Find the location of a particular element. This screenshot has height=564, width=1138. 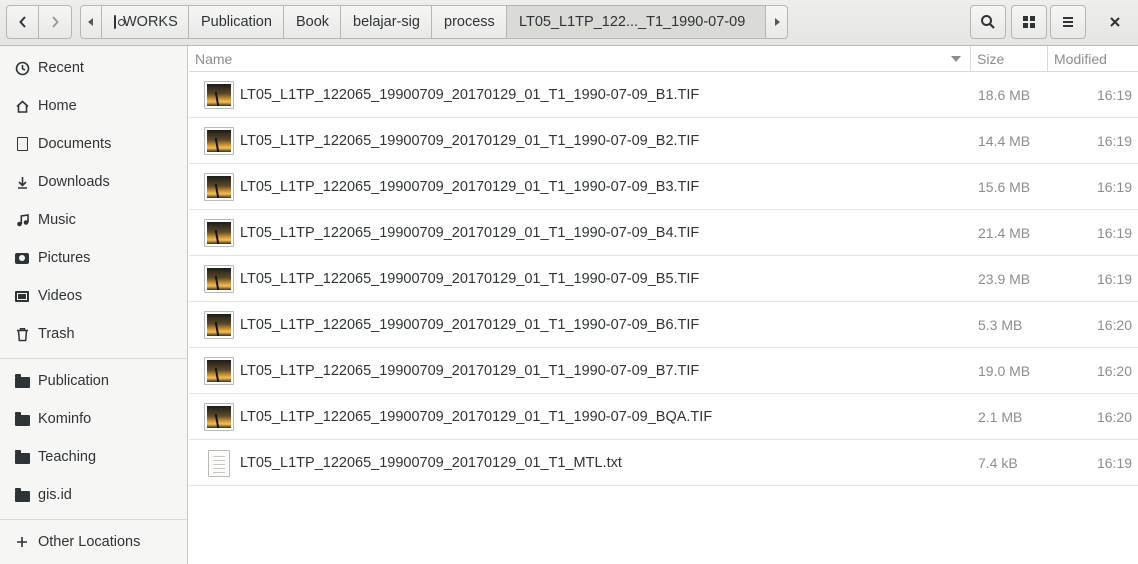

grid-view-icon is located at coordinates (1029, 22).